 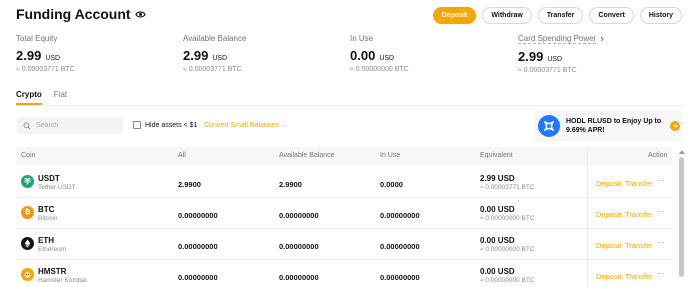 What do you see at coordinates (496, 155) in the screenshot?
I see `col-equivalent: Equivalent` at bounding box center [496, 155].